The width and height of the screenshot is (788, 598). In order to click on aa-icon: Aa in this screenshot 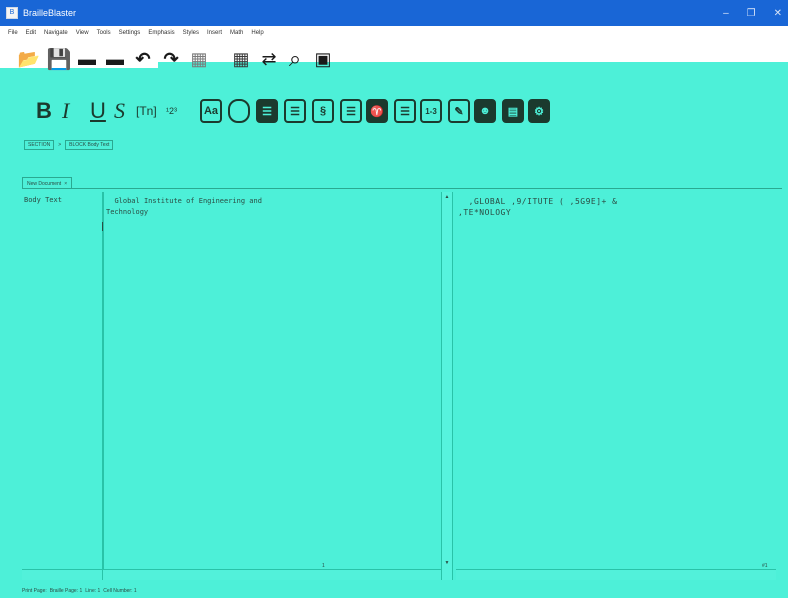, I will do `click(211, 111)`.